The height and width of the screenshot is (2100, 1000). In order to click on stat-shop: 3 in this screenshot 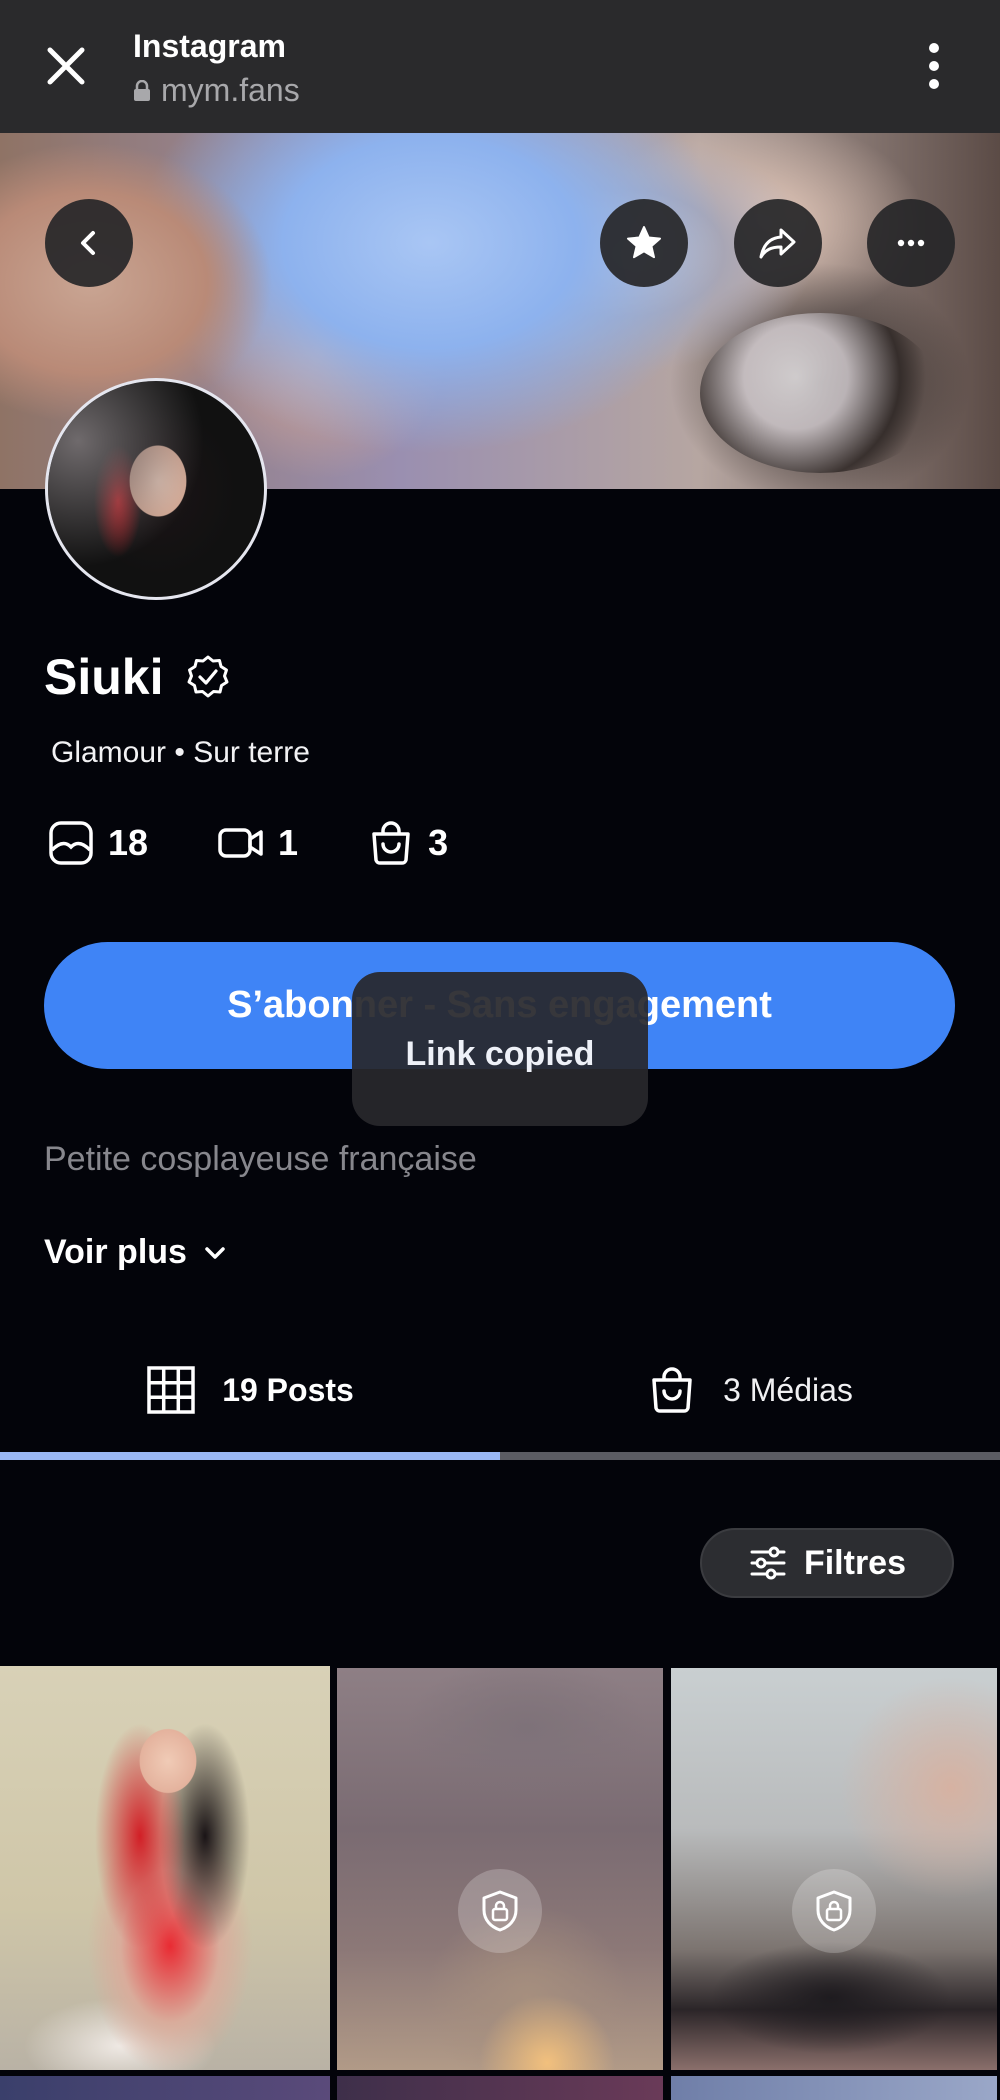, I will do `click(408, 843)`.